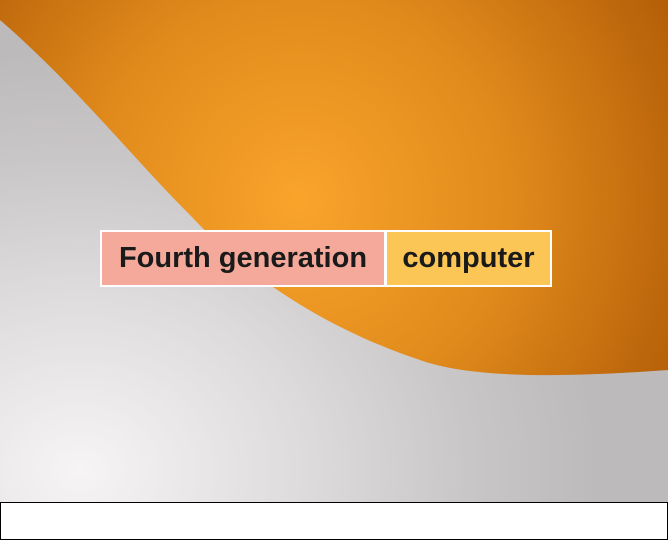 This screenshot has width=668, height=540. I want to click on title-part-computer: computer, so click(468, 258).